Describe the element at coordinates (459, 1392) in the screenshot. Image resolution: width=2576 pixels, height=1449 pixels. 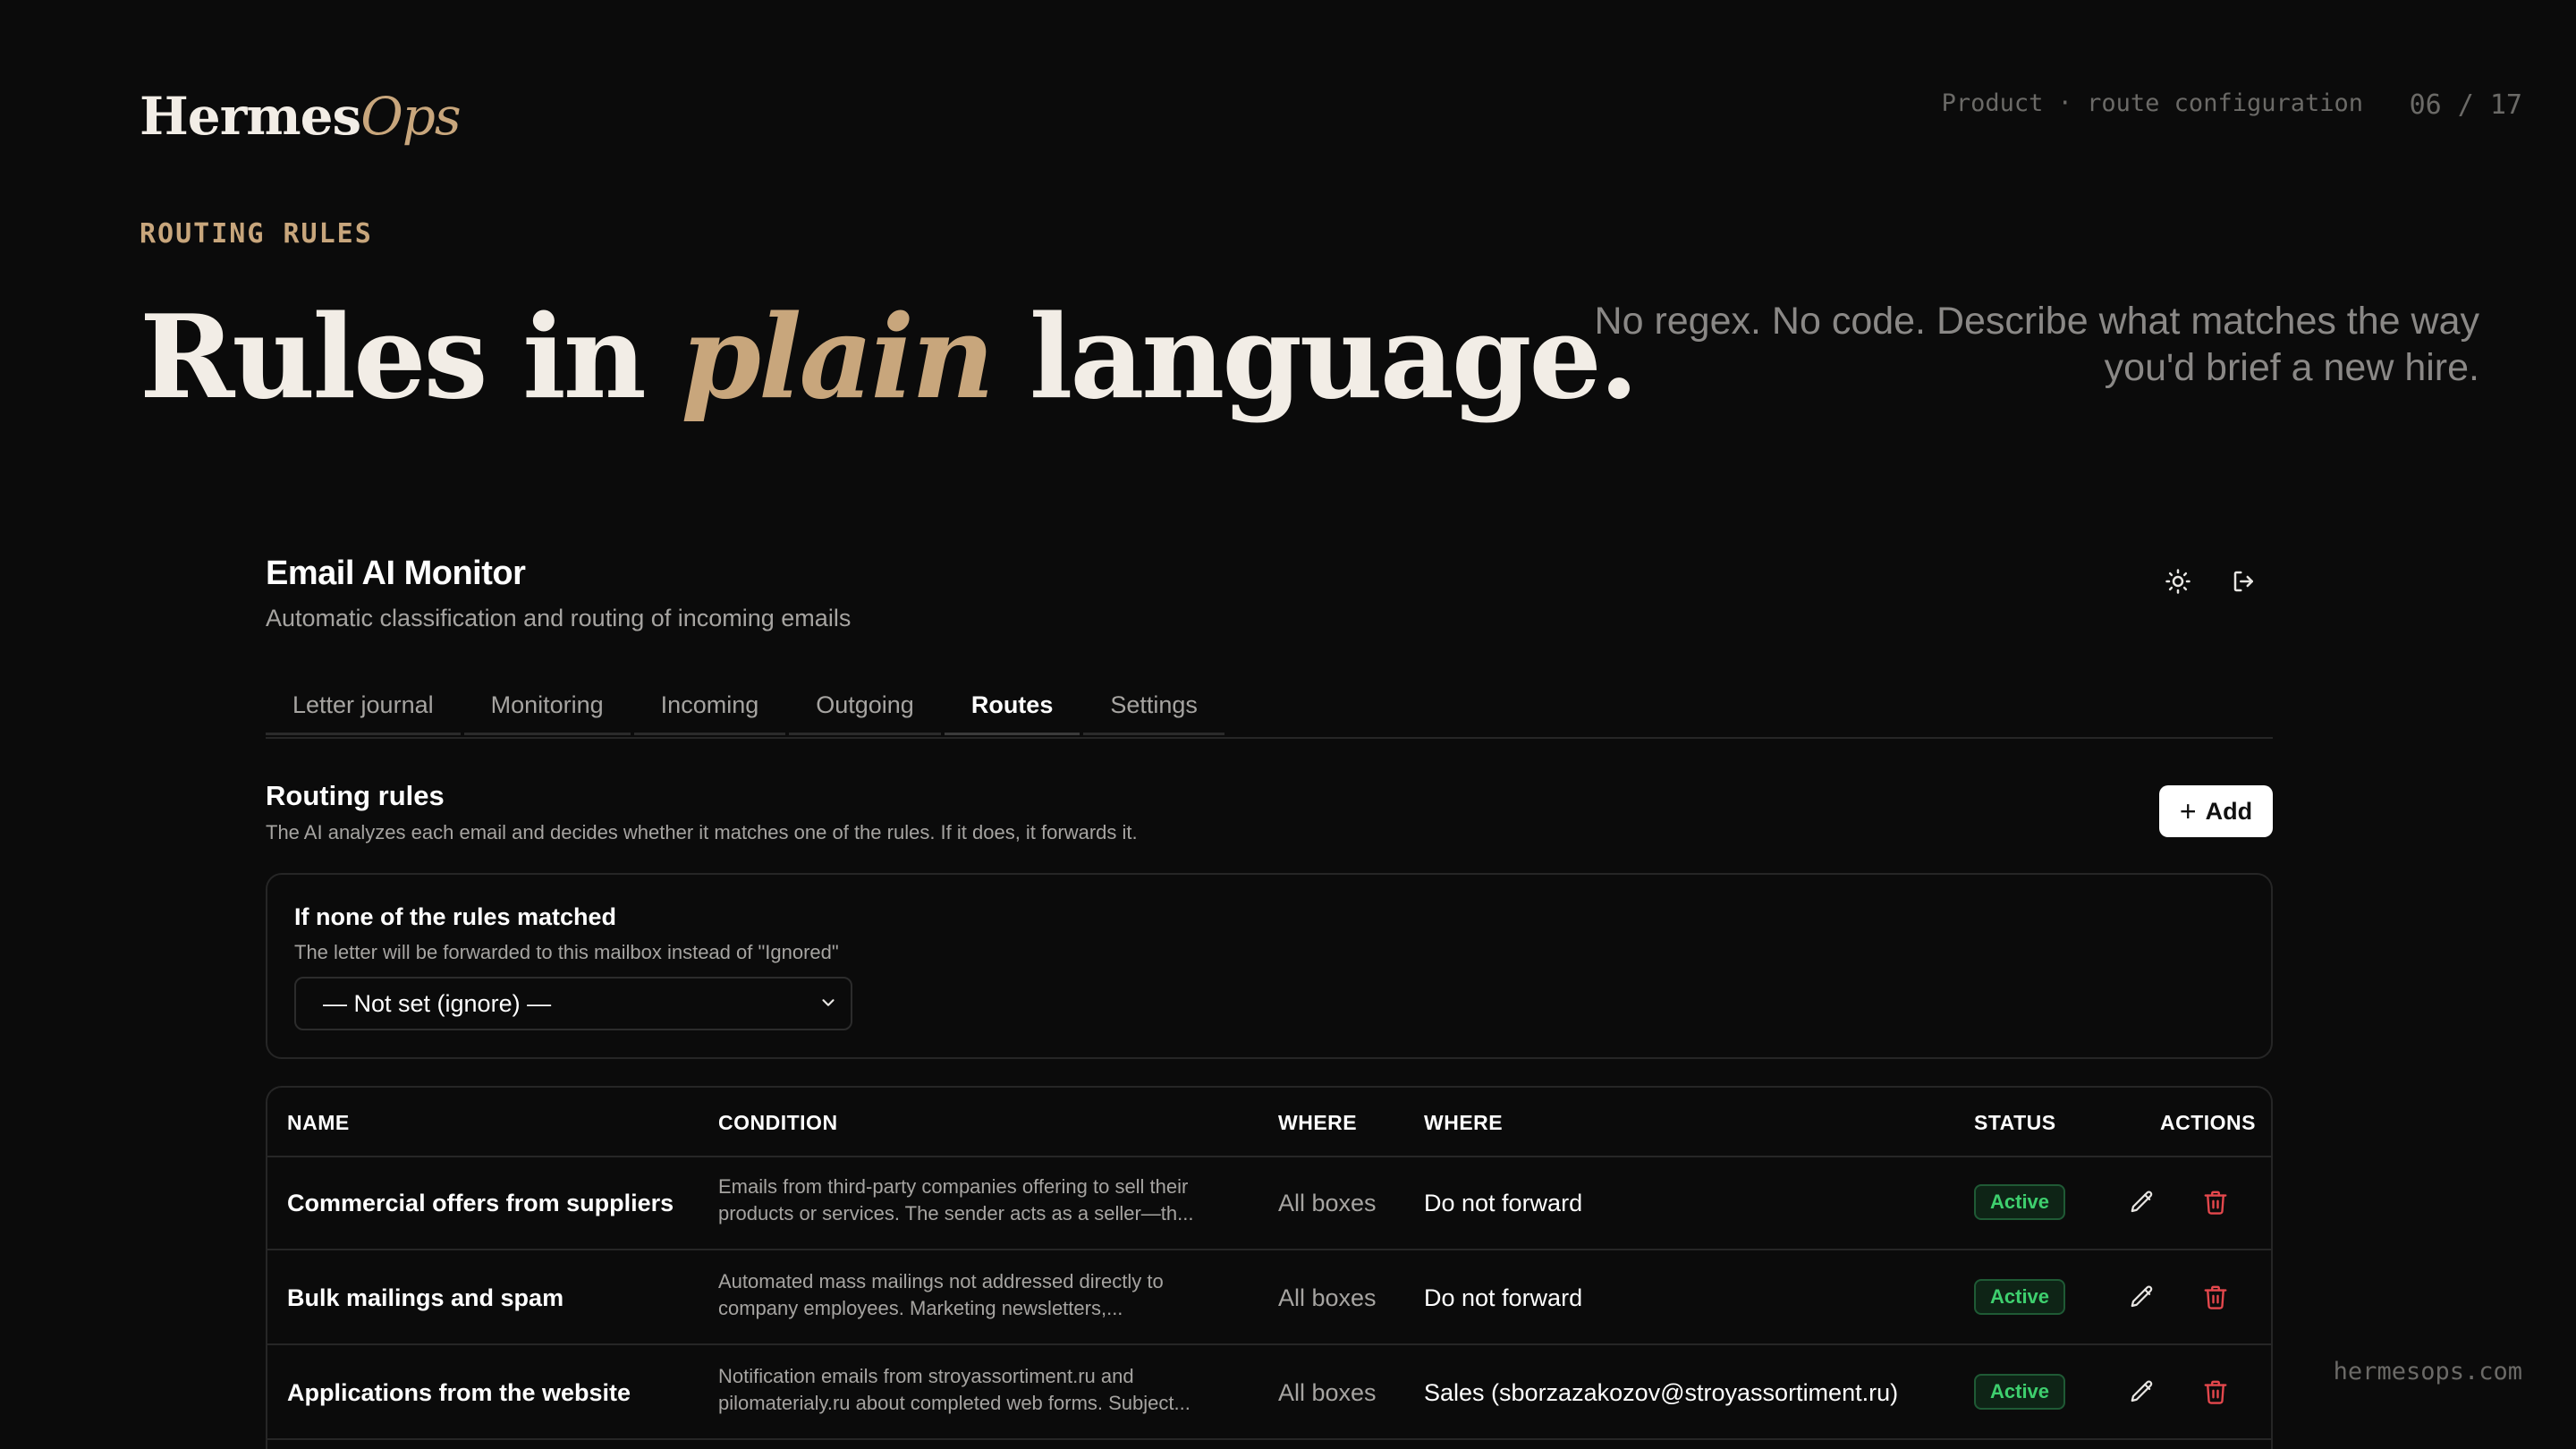
I see `rule-name: Applications from the website` at that location.